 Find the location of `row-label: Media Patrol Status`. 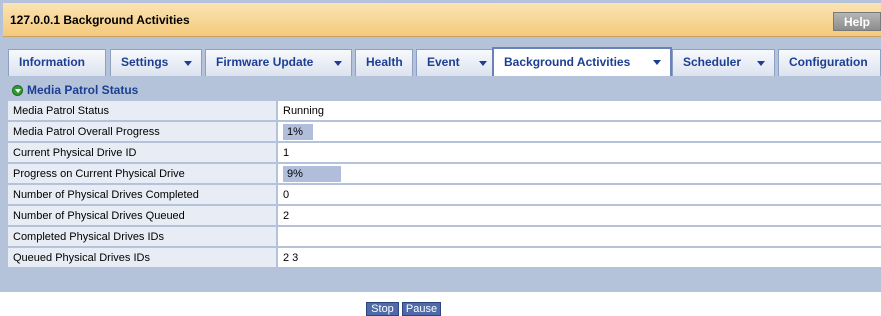

row-label: Media Patrol Status is located at coordinates (143, 111).